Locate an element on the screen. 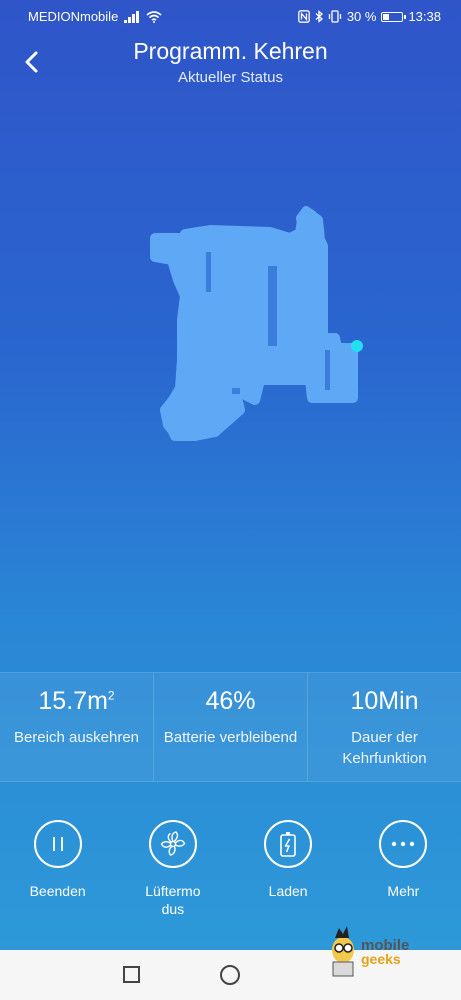  stop-button: Beenden is located at coordinates (57, 869).